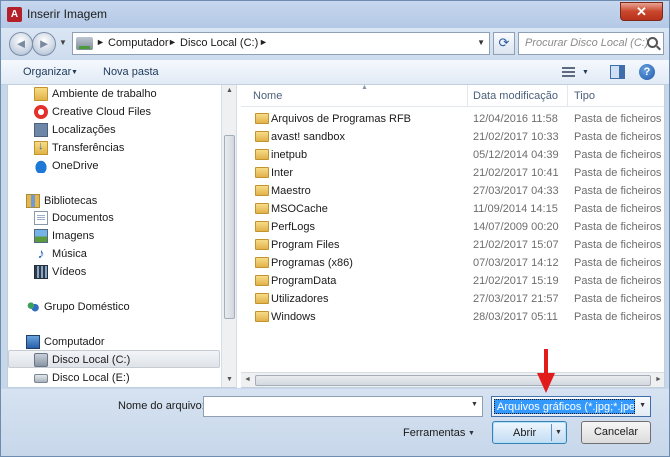 Image resolution: width=670 pixels, height=457 pixels. I want to click on sidebar-item-local-disk-c: Disco Local (C:), so click(114, 359).